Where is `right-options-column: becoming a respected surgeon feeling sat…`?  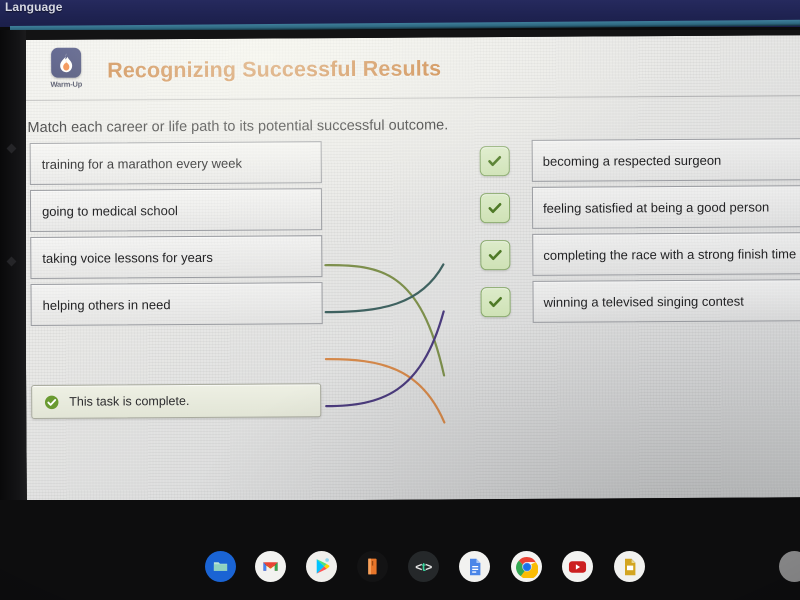
right-options-column: becoming a respected surgeon feeling sat… is located at coordinates (665, 233).